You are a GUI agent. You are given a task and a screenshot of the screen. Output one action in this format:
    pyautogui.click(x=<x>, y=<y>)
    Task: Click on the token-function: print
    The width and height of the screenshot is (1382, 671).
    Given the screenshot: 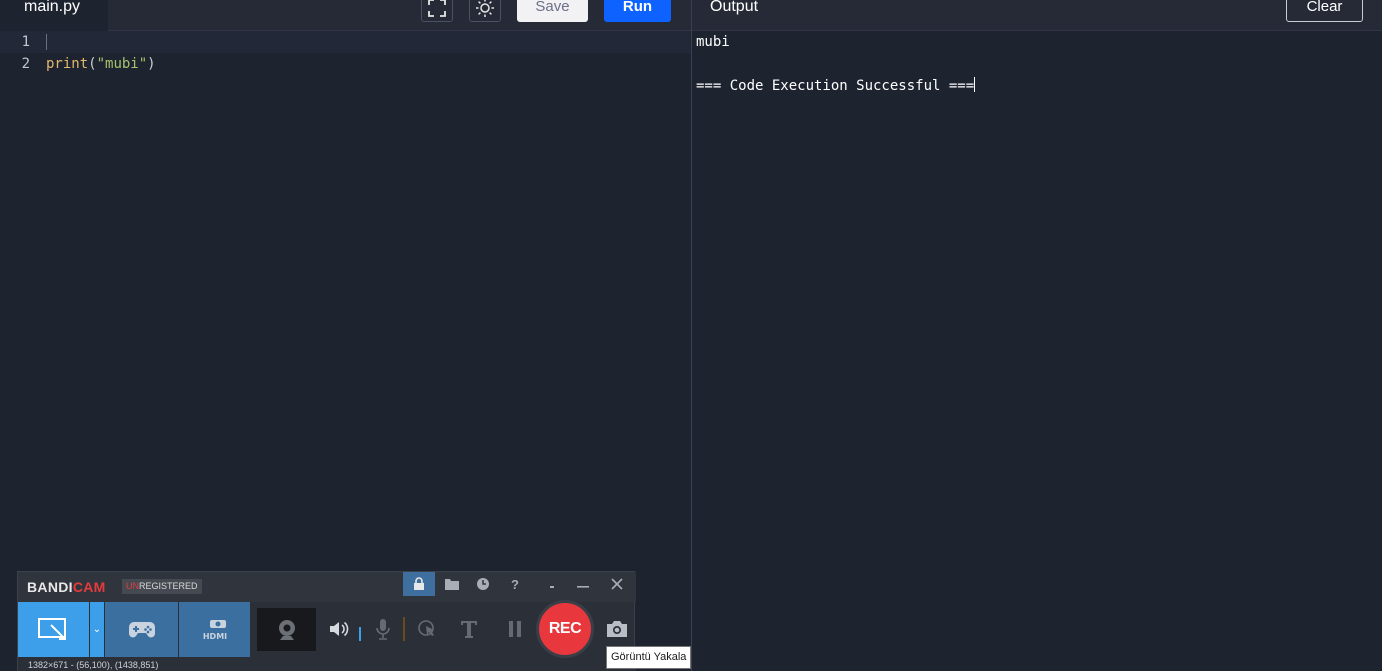 What is the action you would take?
    pyautogui.click(x=67, y=64)
    